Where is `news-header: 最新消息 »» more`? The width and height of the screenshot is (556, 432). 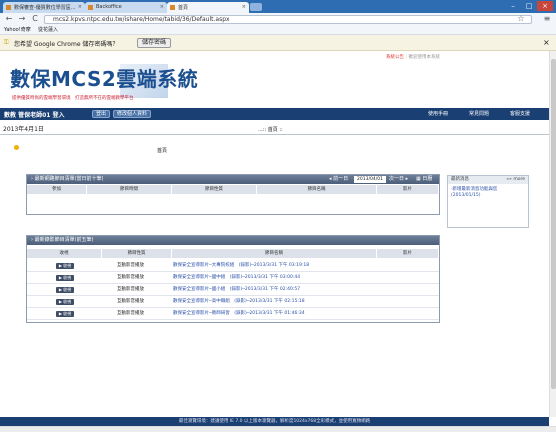 news-header: 最新消息 »» more is located at coordinates (488, 180).